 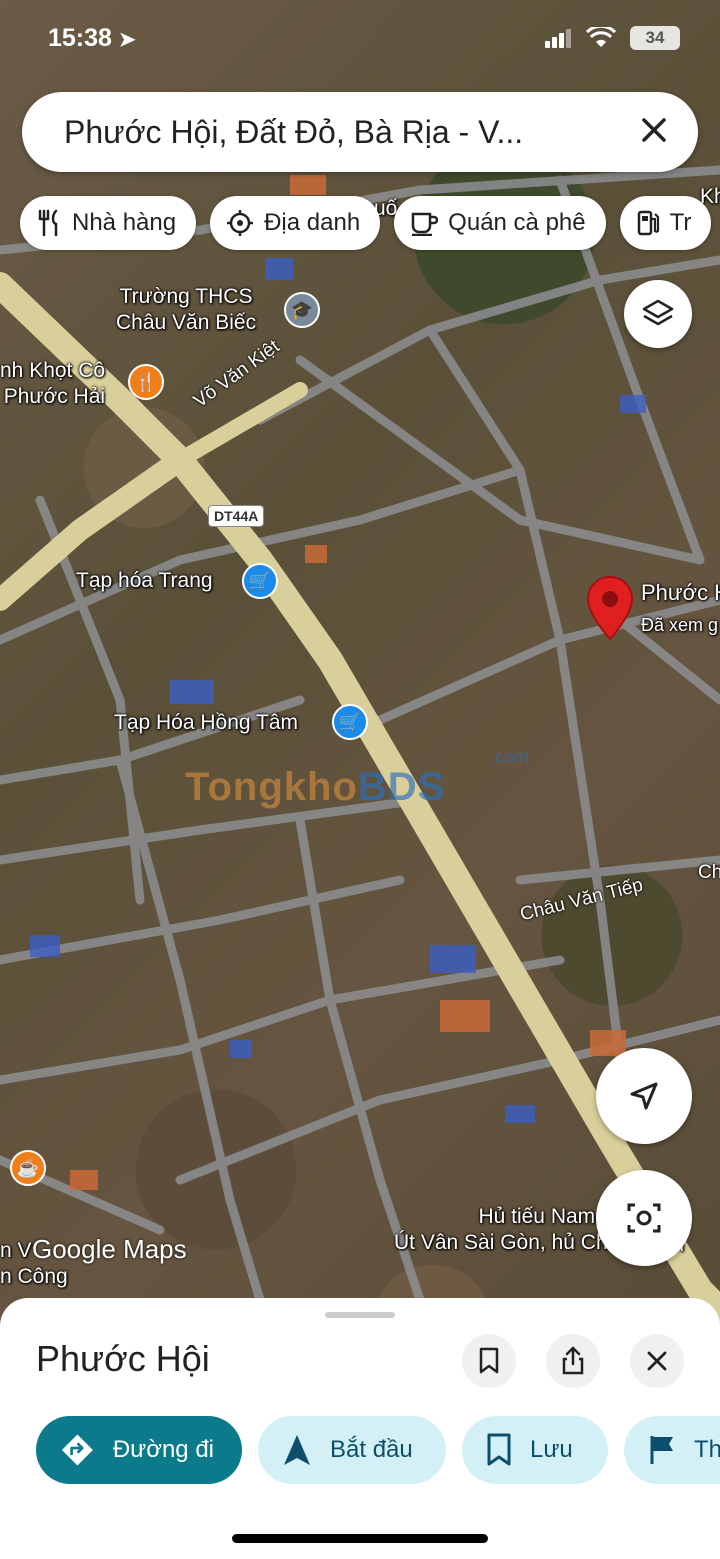 I want to click on street-label-edge: Ch, so click(x=709, y=872).